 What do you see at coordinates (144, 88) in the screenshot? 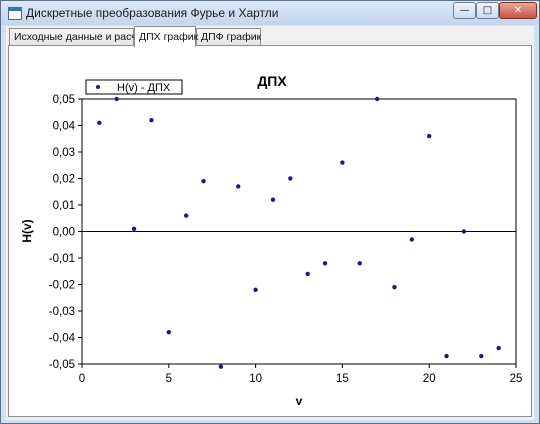
I see `legend-label: H(v) - ДПХ` at bounding box center [144, 88].